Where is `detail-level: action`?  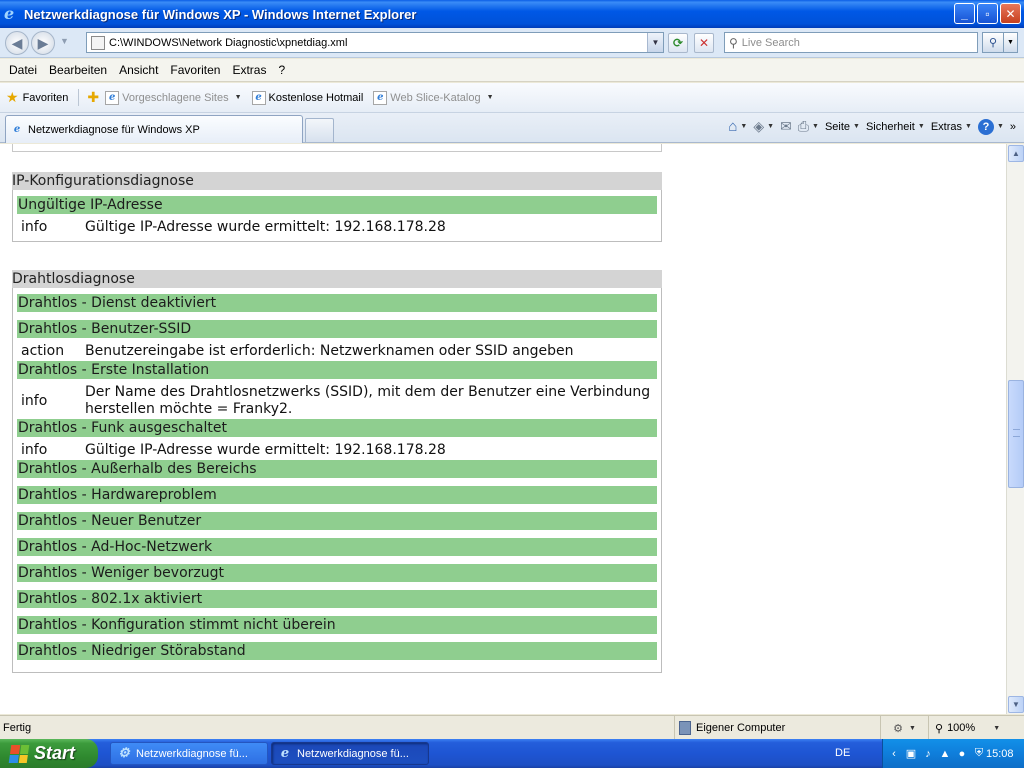
detail-level: action is located at coordinates (43, 351).